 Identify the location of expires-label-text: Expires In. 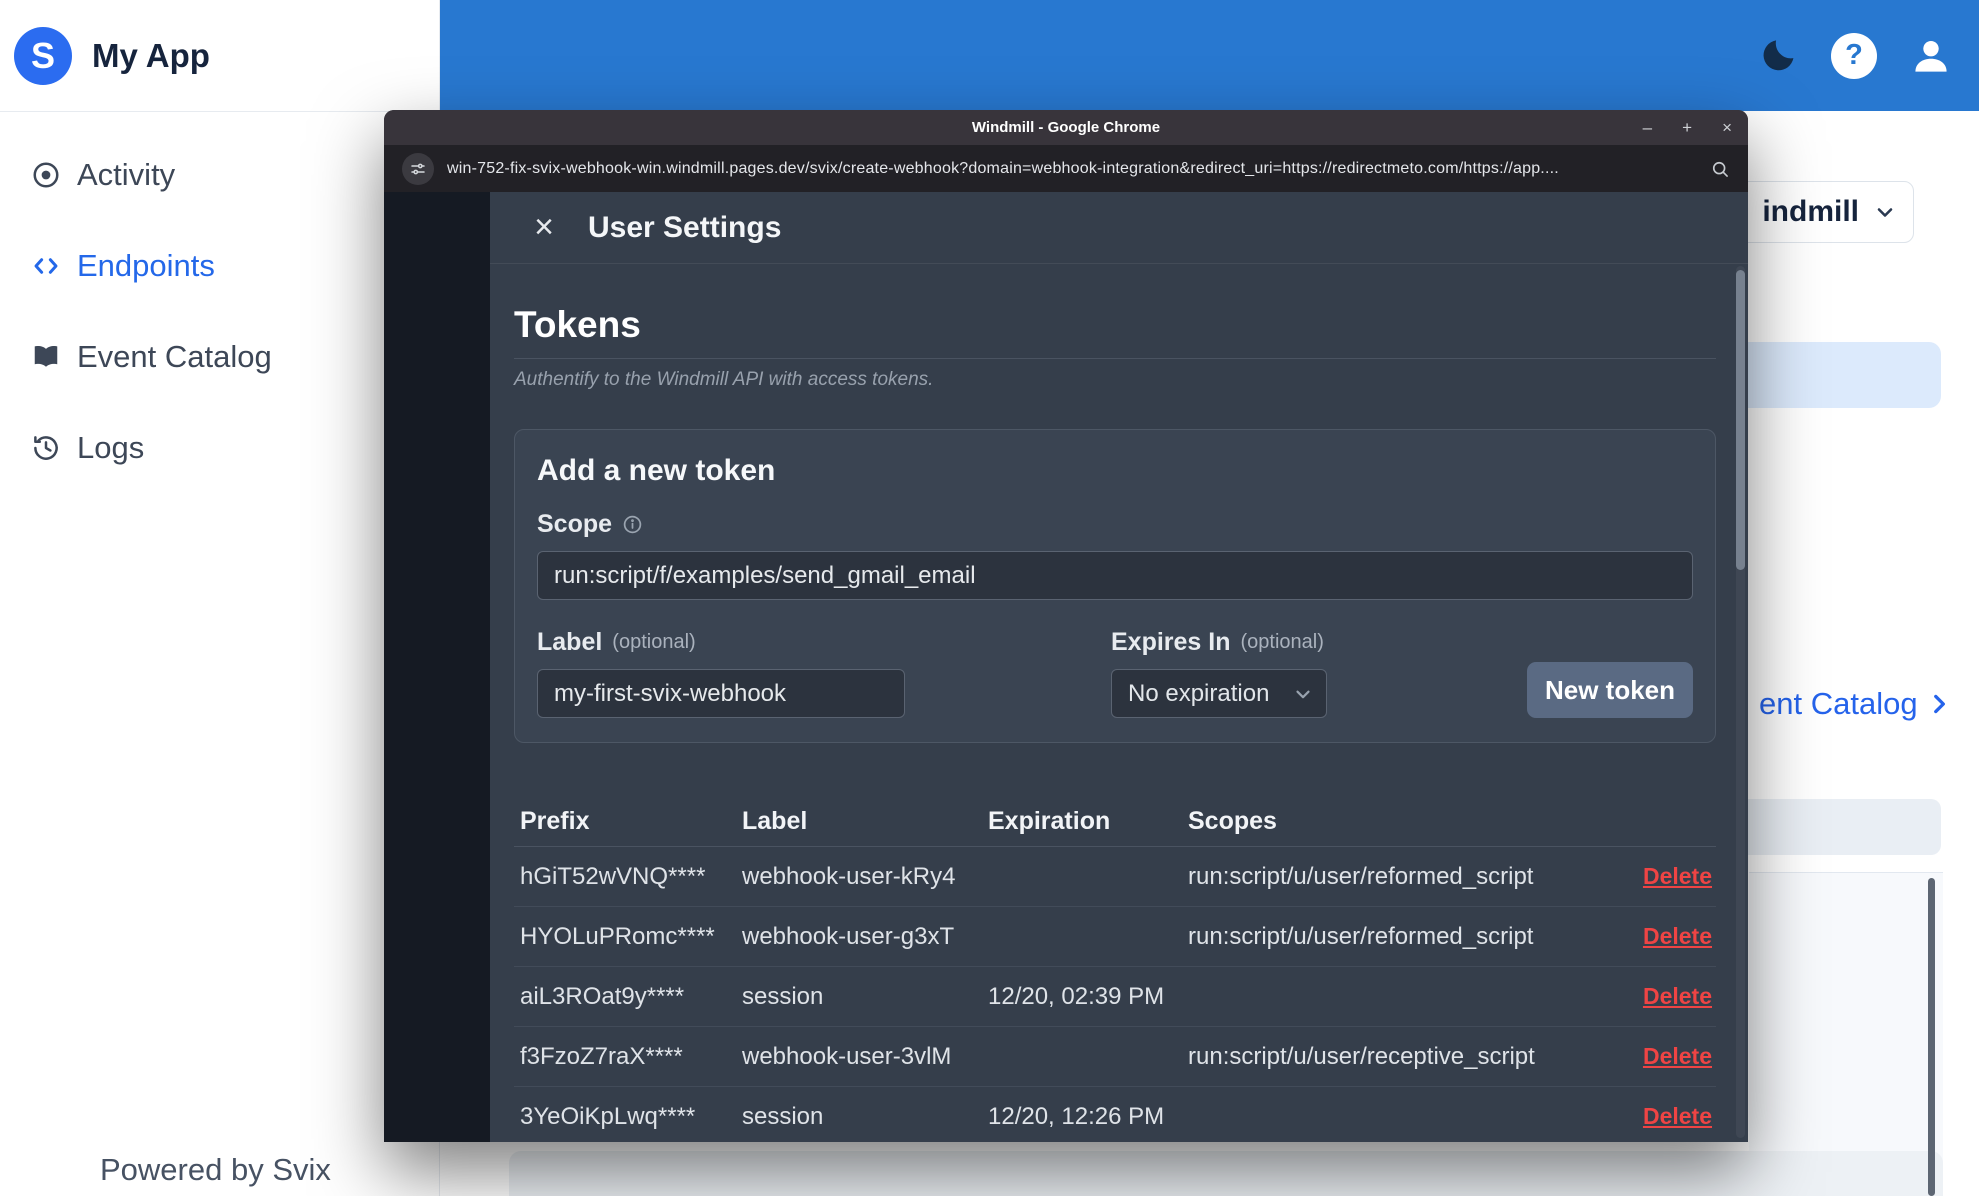
(1171, 642).